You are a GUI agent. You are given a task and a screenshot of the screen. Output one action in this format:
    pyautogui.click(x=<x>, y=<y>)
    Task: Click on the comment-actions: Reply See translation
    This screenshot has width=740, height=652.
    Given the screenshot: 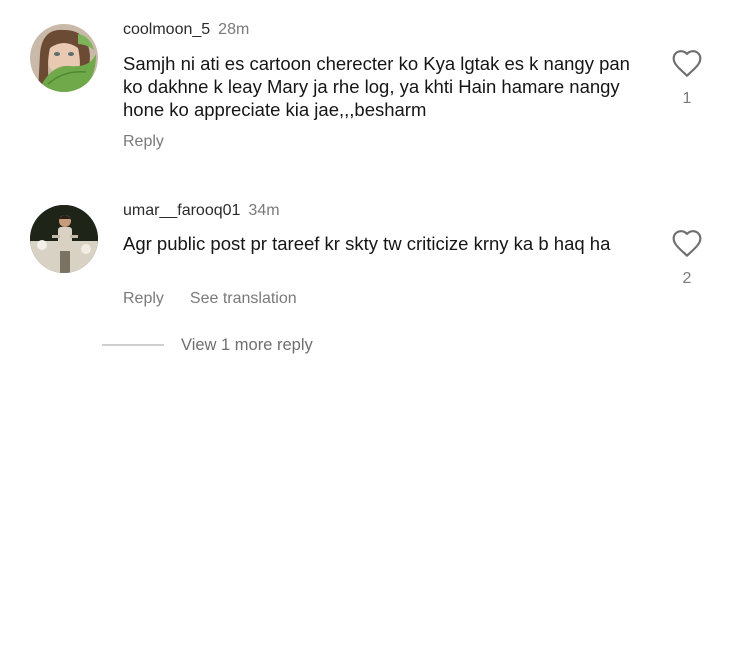 What is the action you would take?
    pyautogui.click(x=210, y=299)
    